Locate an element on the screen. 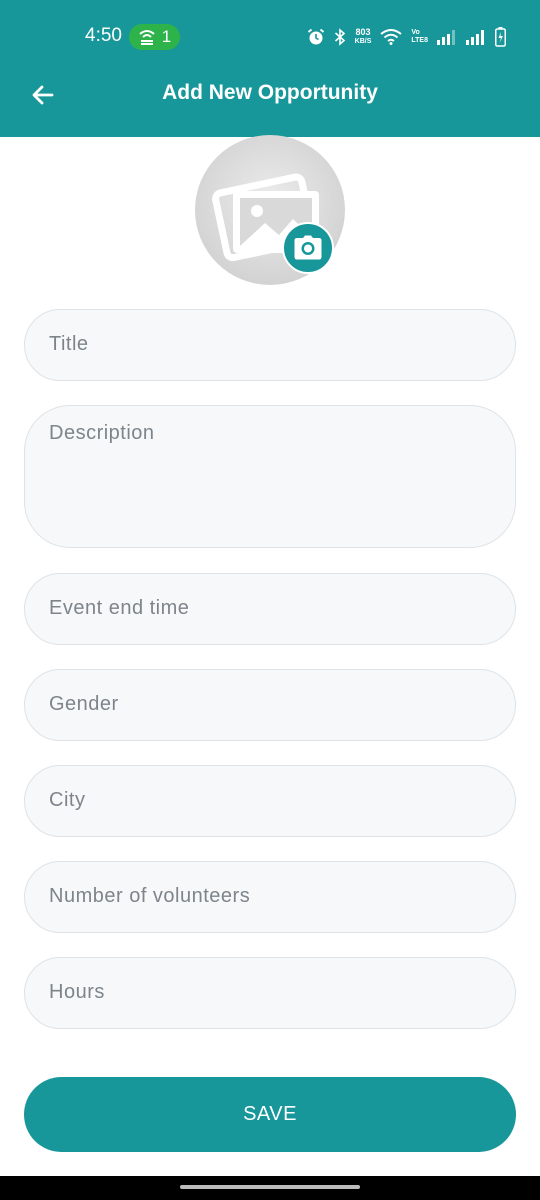  gender-placeholder: Gender is located at coordinates (84, 704).